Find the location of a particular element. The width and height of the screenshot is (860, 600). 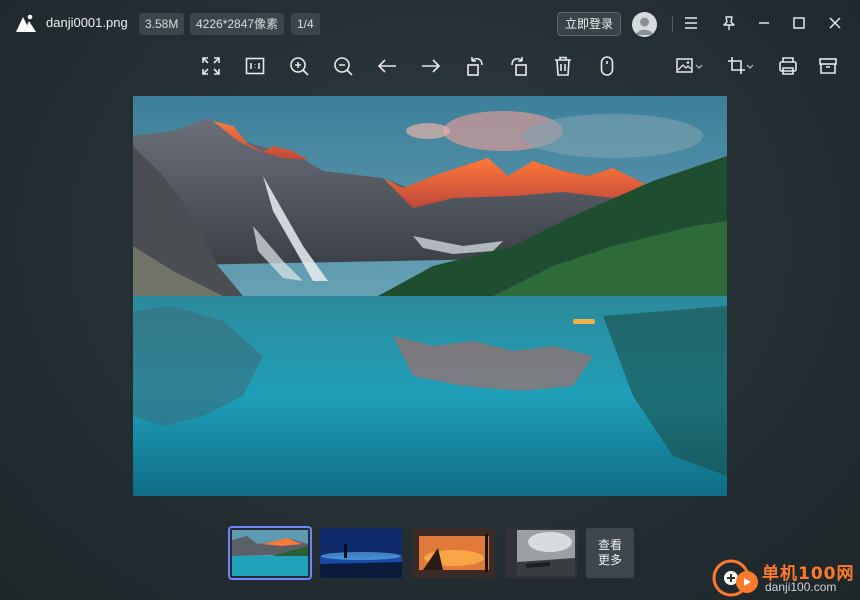

zoom-out-icon is located at coordinates (343, 66).